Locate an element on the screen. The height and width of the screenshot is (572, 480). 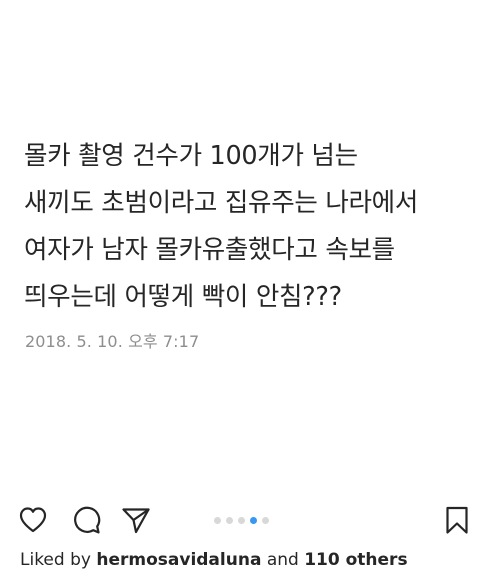
caption-line-2: 새끼도 초범이라고 집유주는 나라에서 is located at coordinates (221, 203).